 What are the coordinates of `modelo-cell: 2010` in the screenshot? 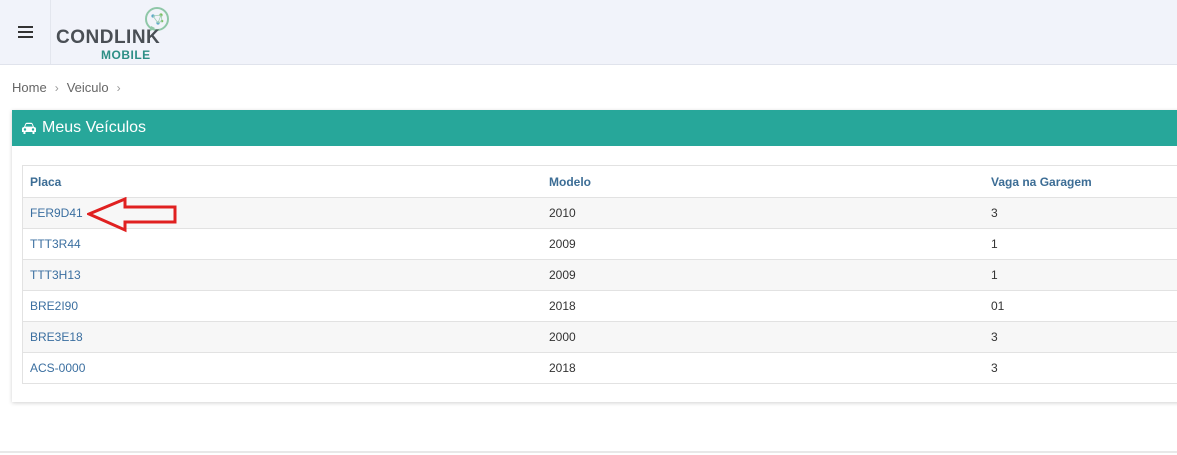 It's located at (763, 213).